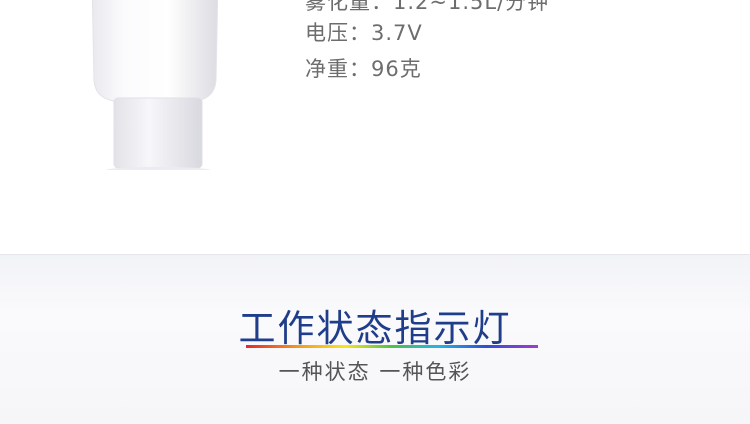  Describe the element at coordinates (375, 328) in the screenshot. I see `section-title: 工作状态指示灯` at that location.